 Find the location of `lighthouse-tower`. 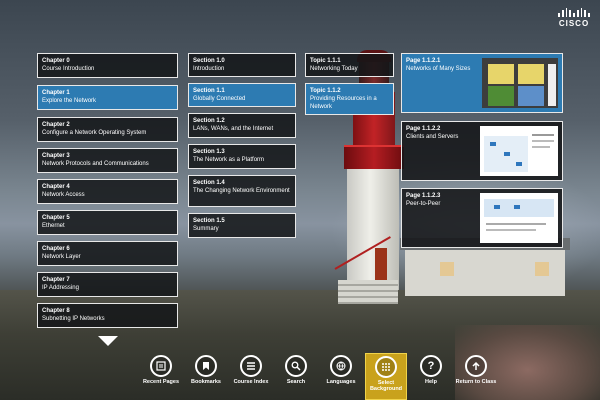

lighthouse-tower is located at coordinates (373, 225).